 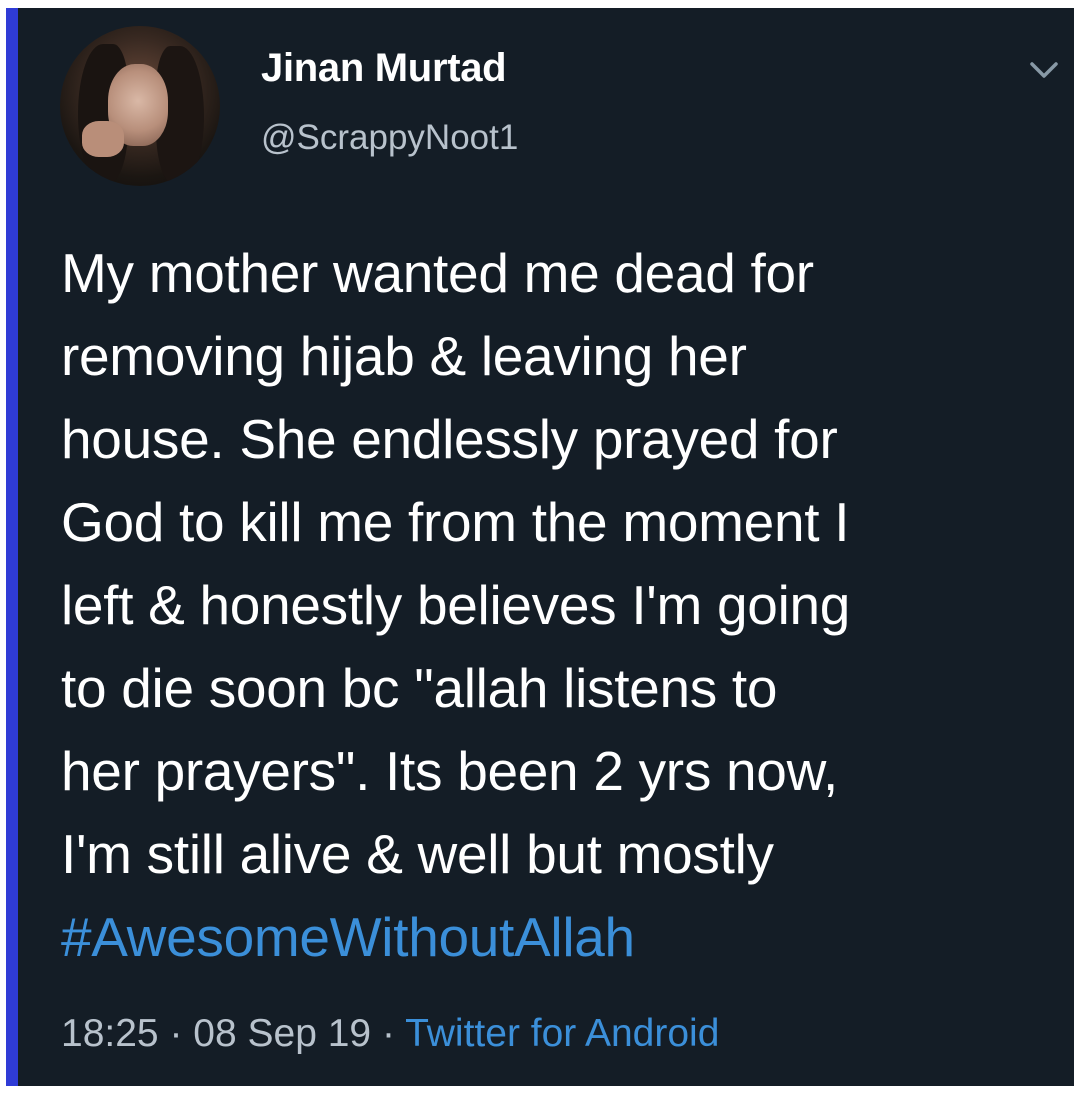 I want to click on hashtag-link: #AwesomeWithoutAllah, so click(x=561, y=937).